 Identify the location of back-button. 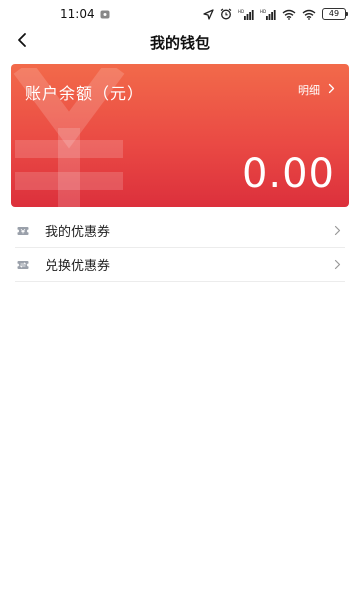
(22, 42).